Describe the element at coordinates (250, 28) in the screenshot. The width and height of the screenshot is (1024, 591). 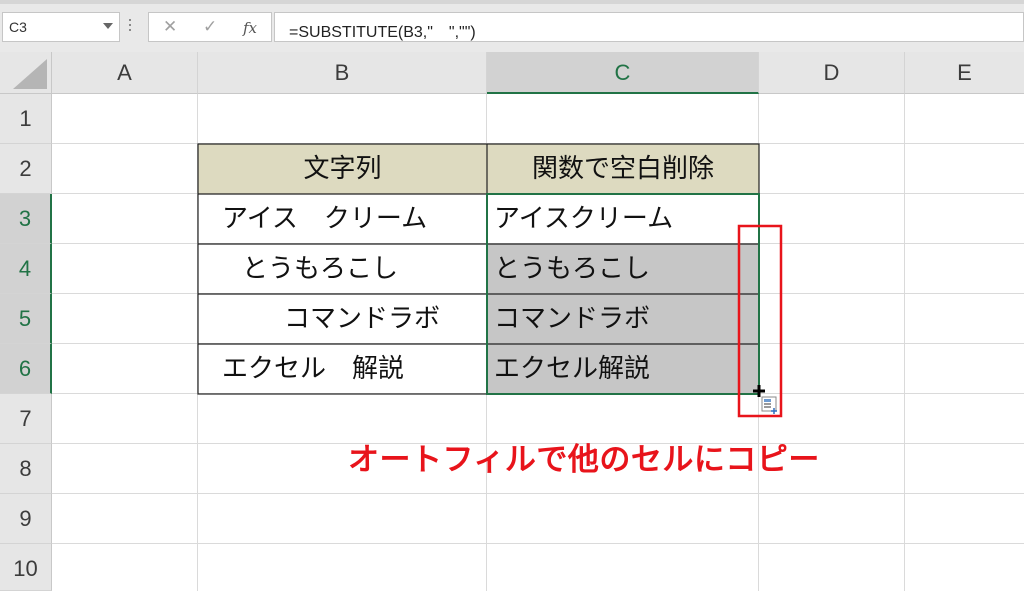
I see `insert-function-button: fx` at that location.